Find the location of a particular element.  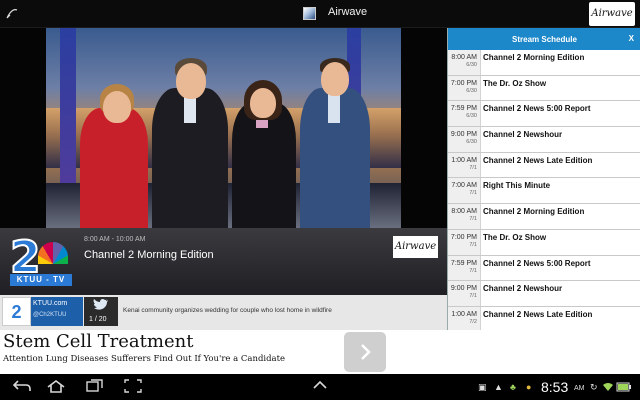

up-icon is located at coordinates (320, 386).